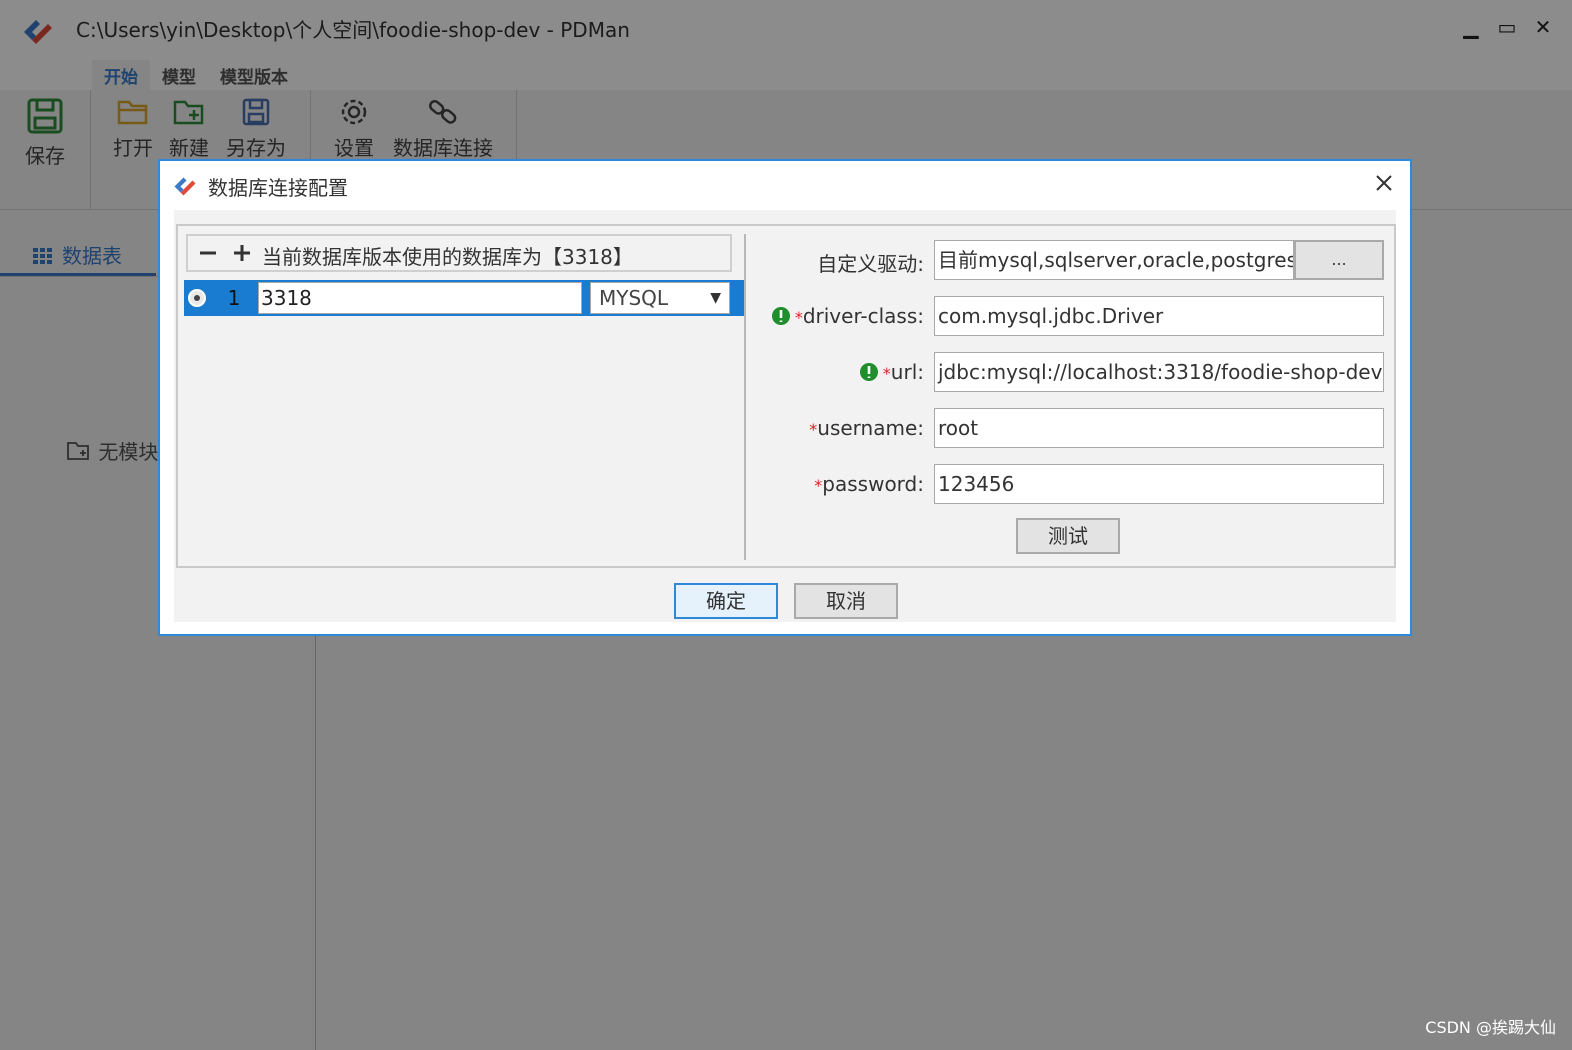  What do you see at coordinates (420, 298) in the screenshot?
I see `db-name-input: 3318` at bounding box center [420, 298].